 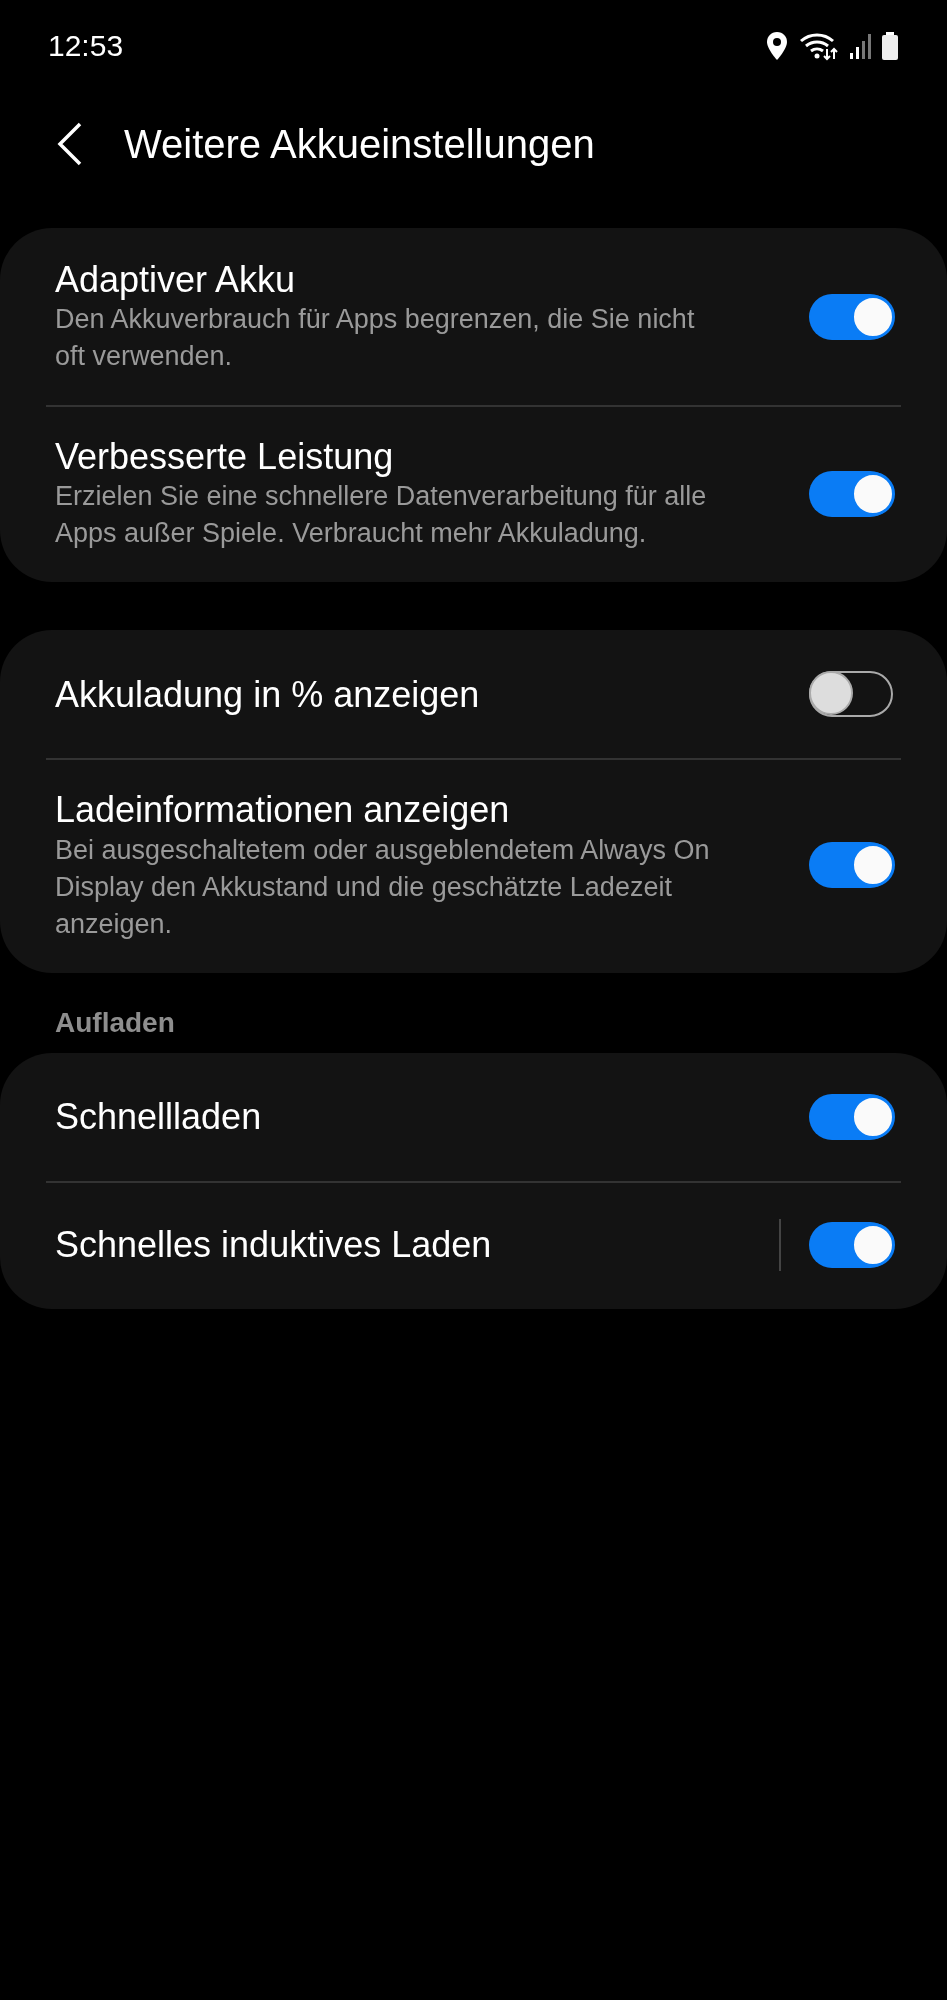 What do you see at coordinates (860, 46) in the screenshot?
I see `signal-icon` at bounding box center [860, 46].